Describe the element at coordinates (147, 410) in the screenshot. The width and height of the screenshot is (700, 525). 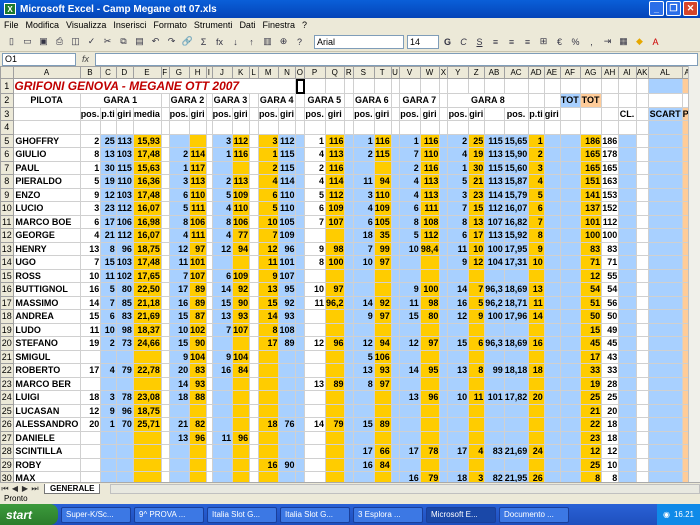
I see `cell-value: 18,75` at that location.